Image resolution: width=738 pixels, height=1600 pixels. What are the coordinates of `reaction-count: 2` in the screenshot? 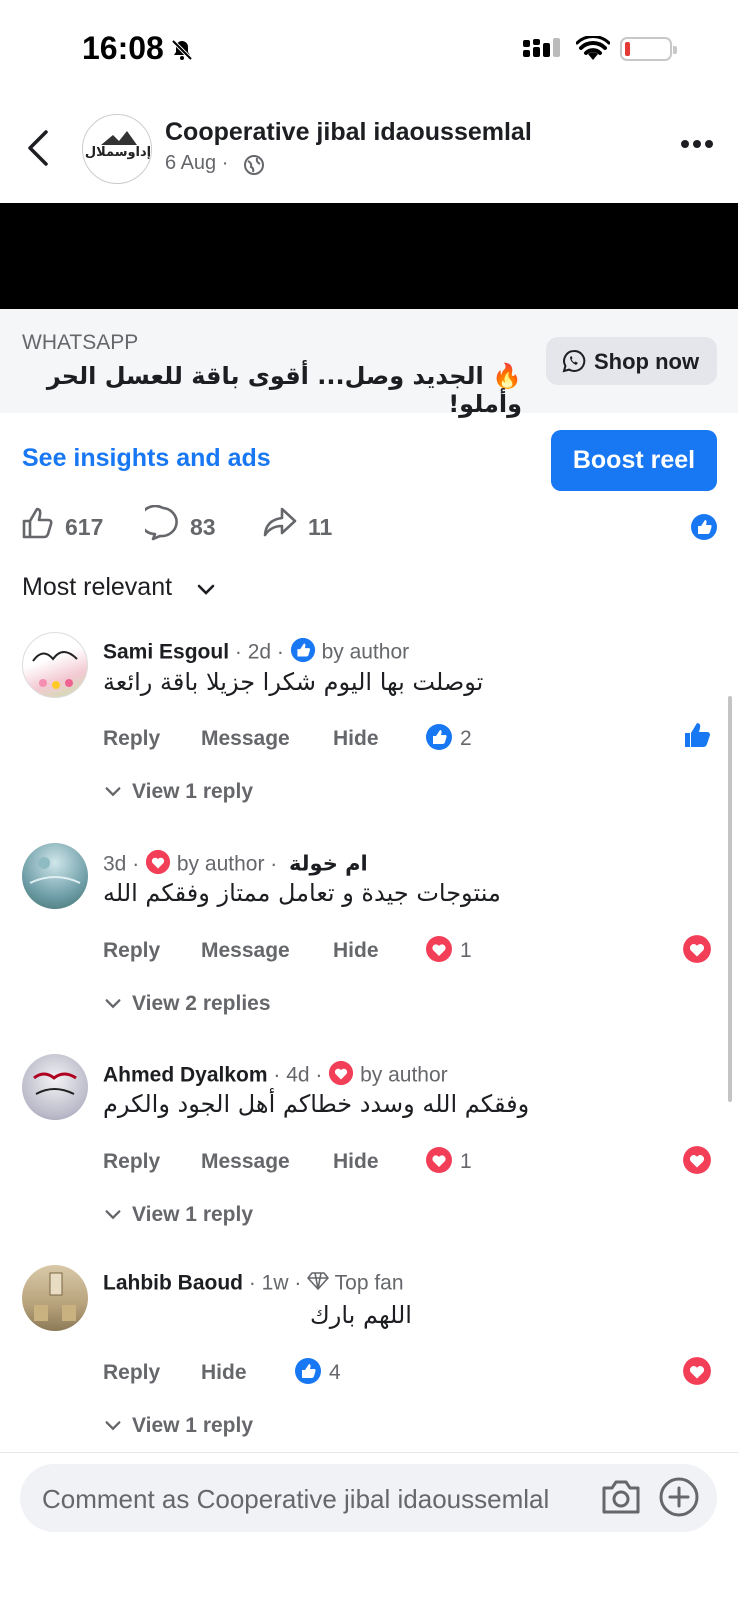 It's located at (466, 738).